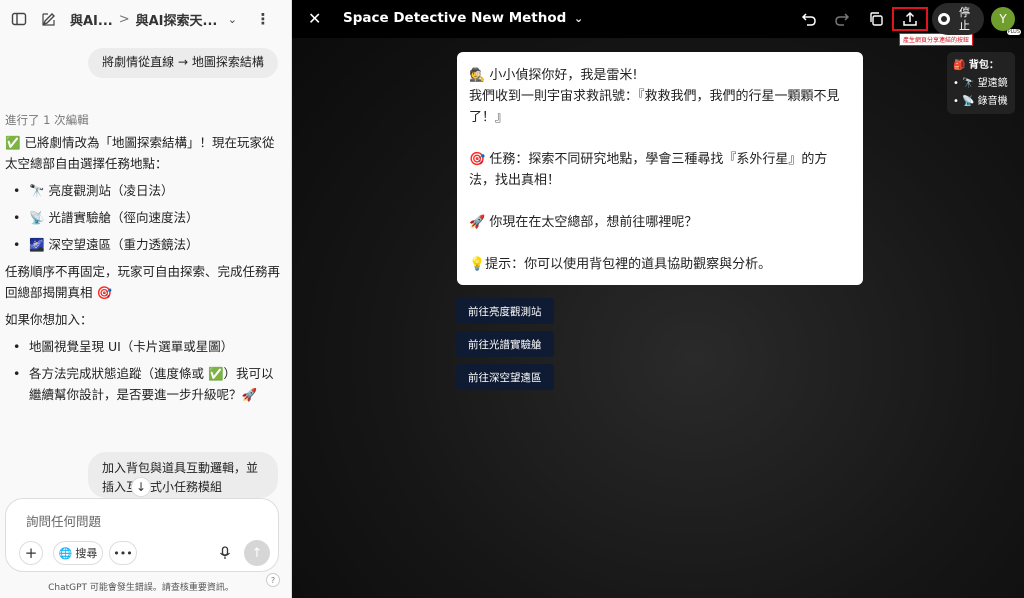 The image size is (1024, 598). I want to click on list-item: 各方法完成狀態追蹤（進度條或 ✅）我可以繼續幫你設計，是否要進一步升級呢？🚀, so click(145, 384).